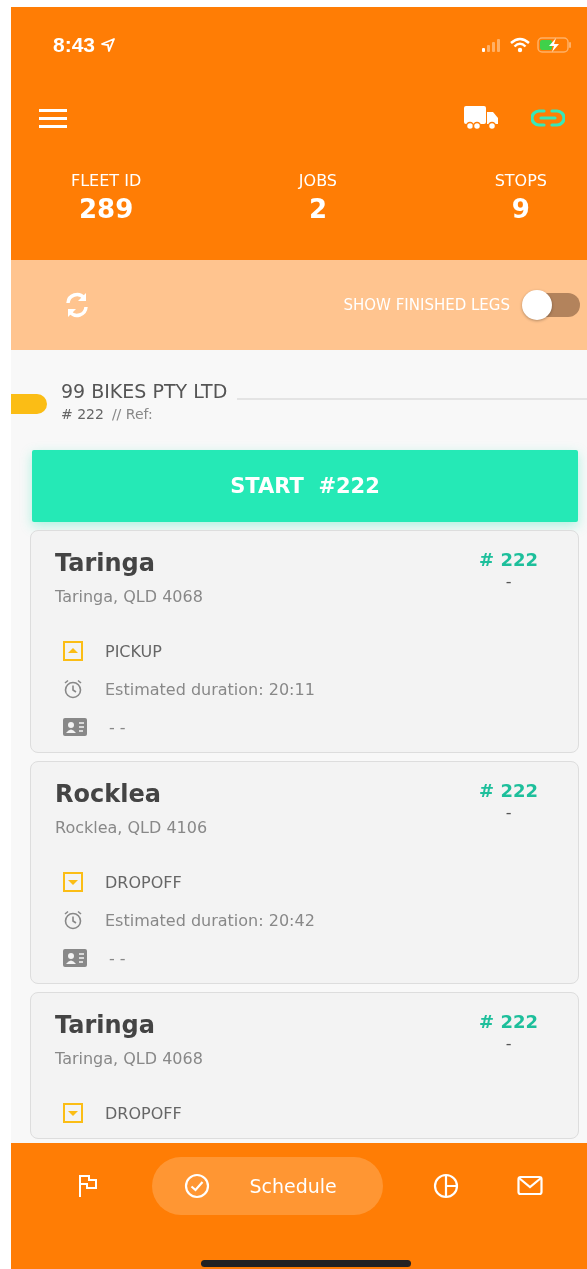 The width and height of the screenshot is (587, 1269). What do you see at coordinates (106, 209) in the screenshot?
I see `stat-value: 289` at bounding box center [106, 209].